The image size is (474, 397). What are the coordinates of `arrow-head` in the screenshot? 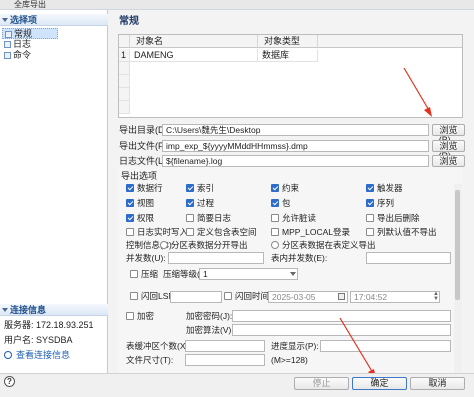 It's located at (428, 112).